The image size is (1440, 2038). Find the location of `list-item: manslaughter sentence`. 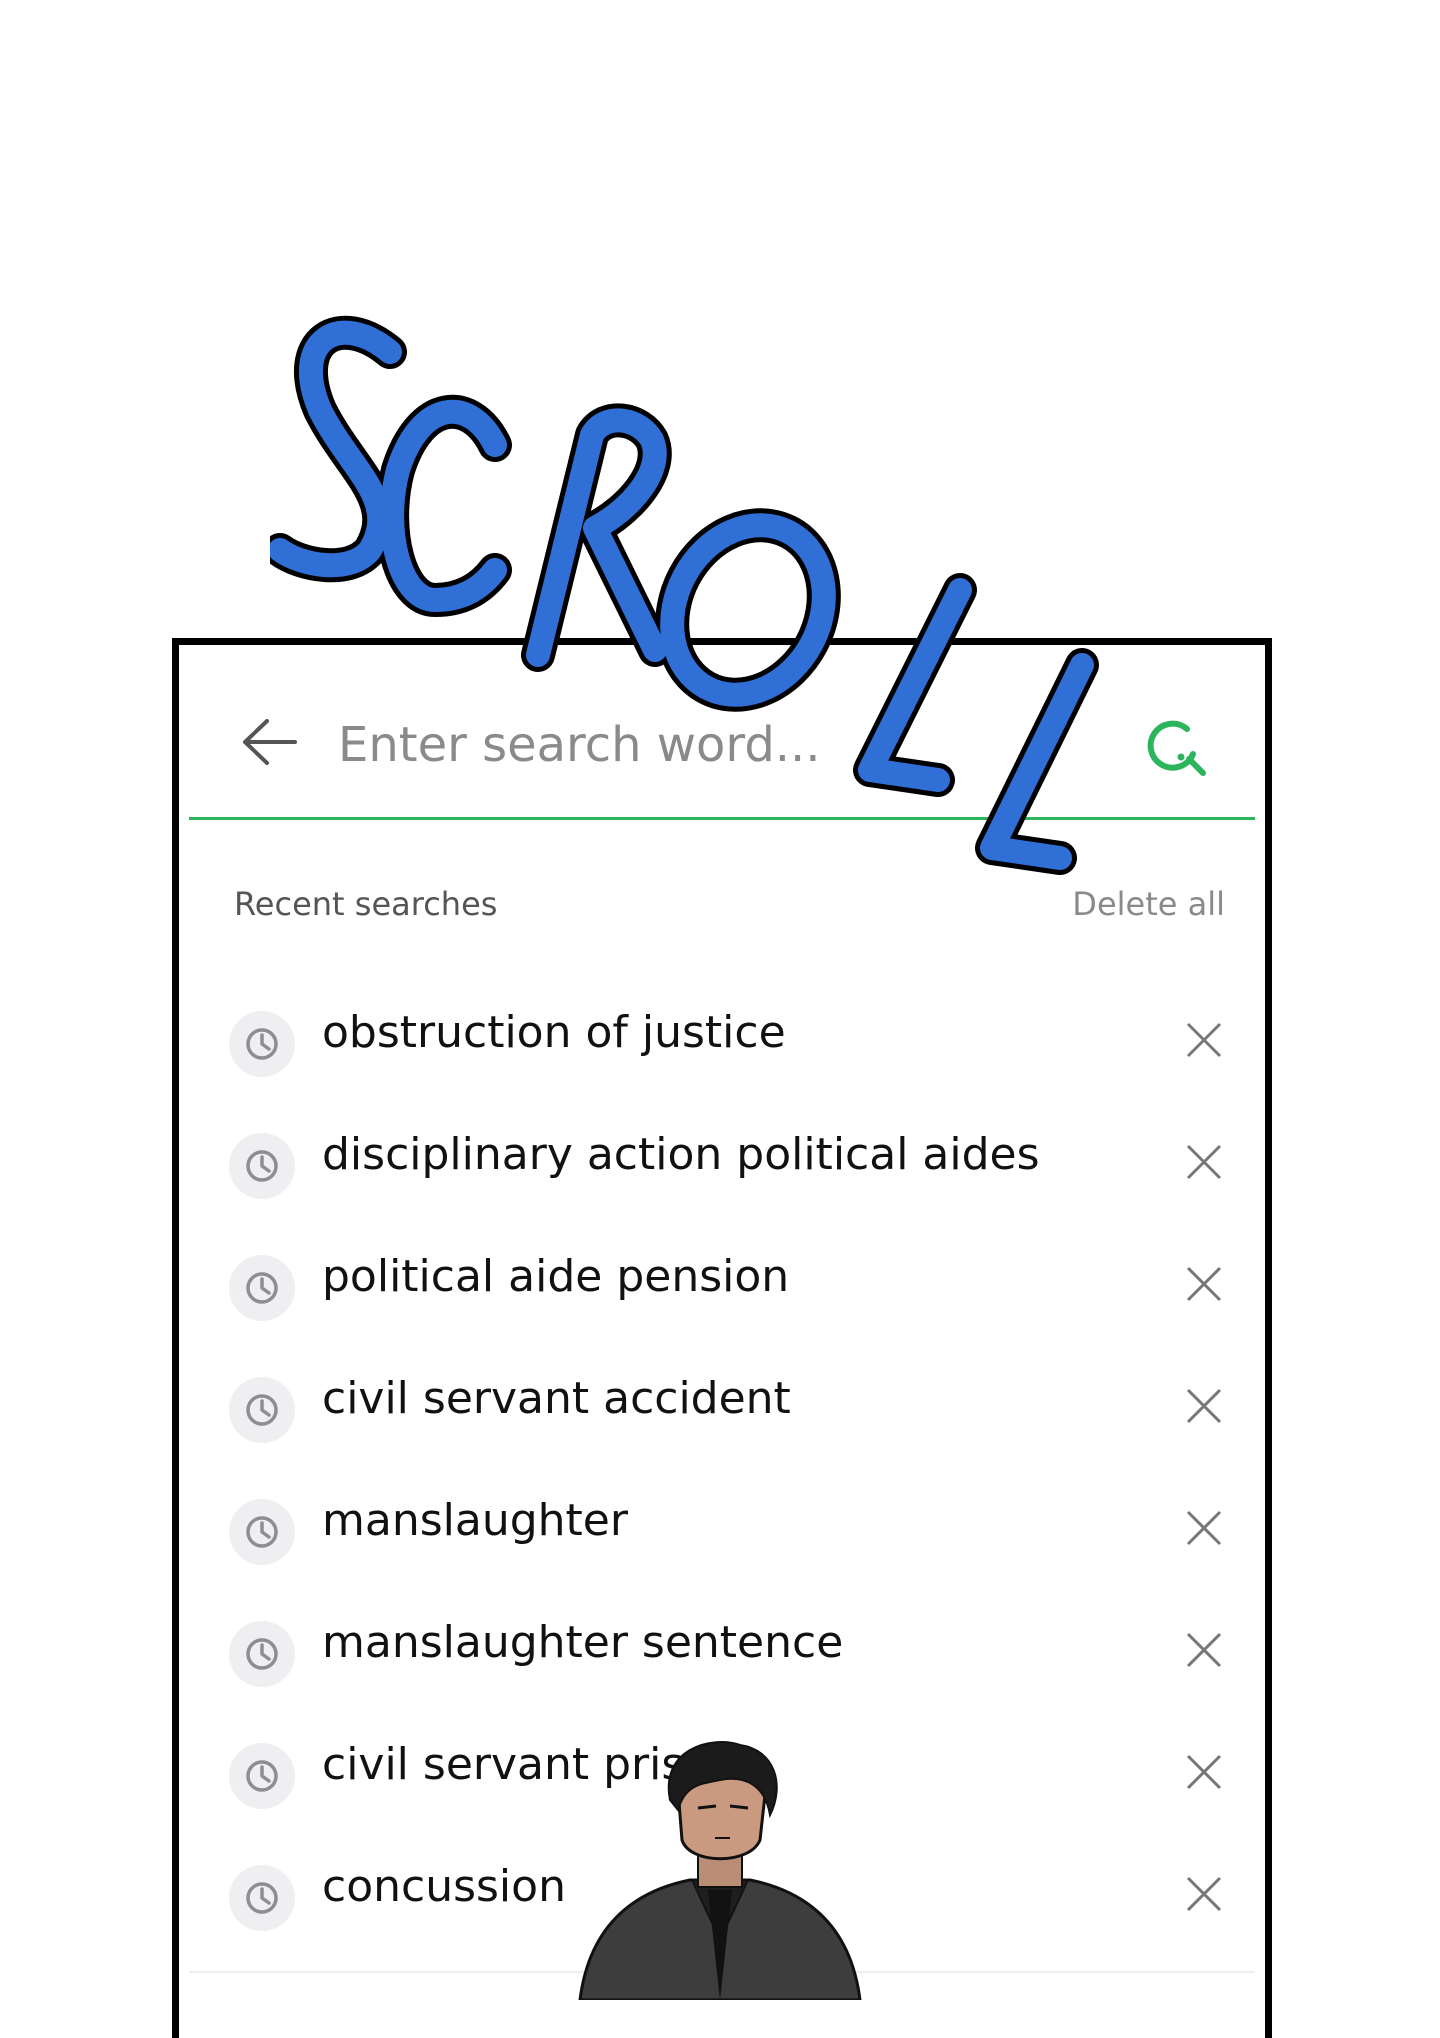

list-item: manslaughter sentence is located at coordinates (722, 1656).